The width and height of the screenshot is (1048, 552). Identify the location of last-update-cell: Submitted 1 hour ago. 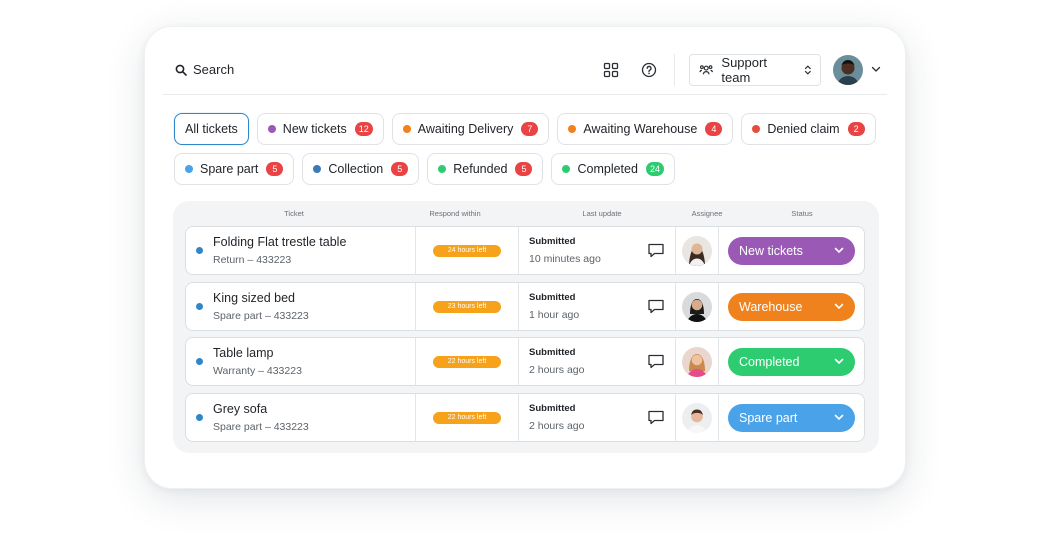
(597, 306).